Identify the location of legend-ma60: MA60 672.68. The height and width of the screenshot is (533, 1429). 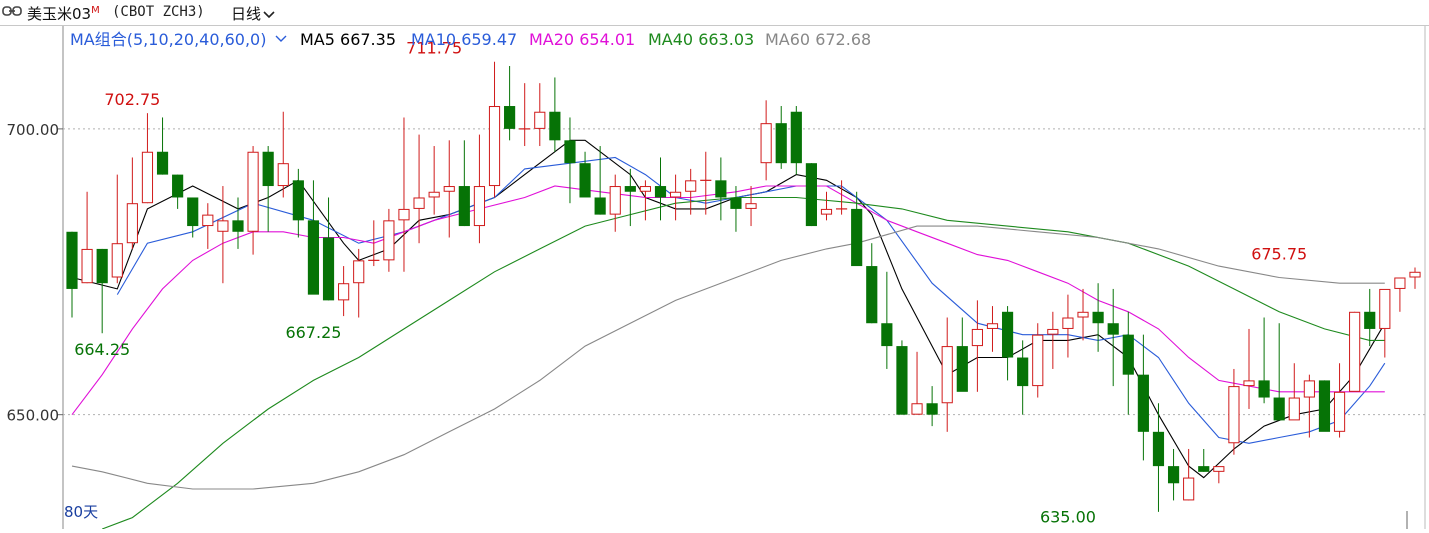
(818, 39).